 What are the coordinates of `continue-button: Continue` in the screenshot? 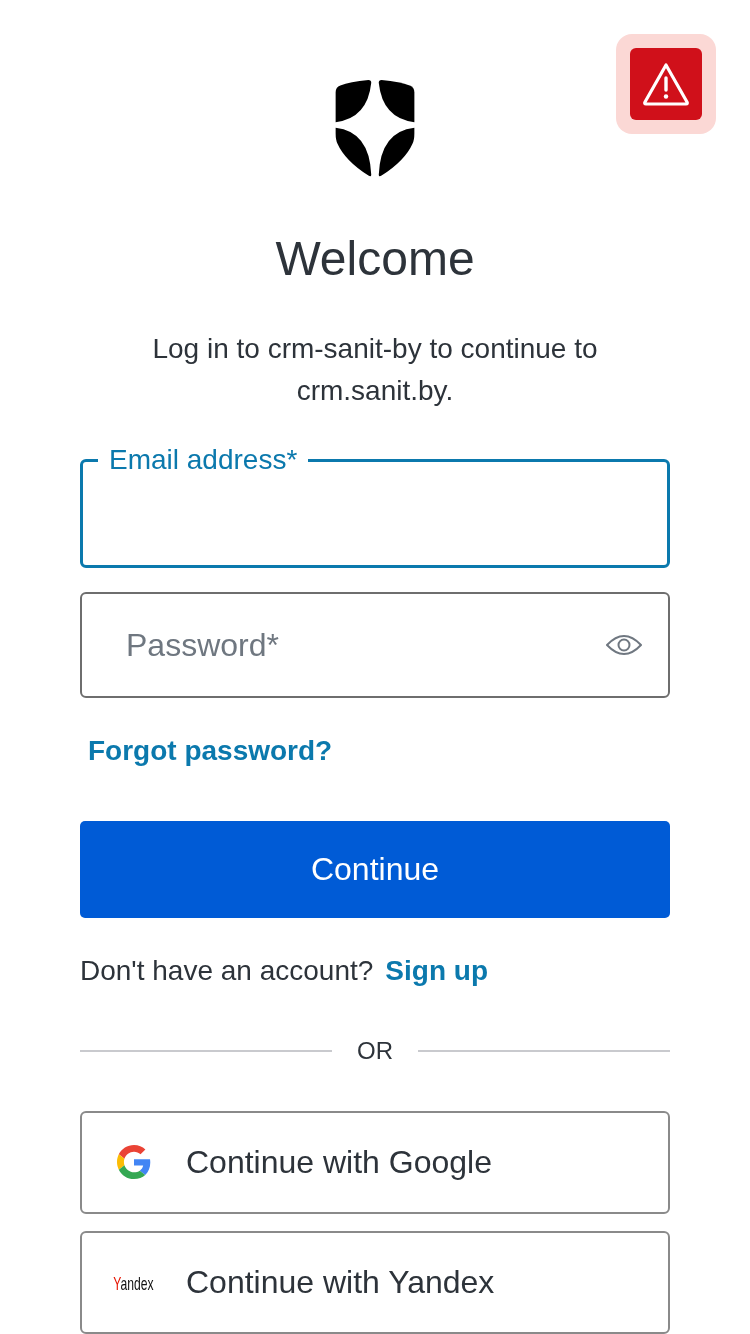 It's located at (375, 870).